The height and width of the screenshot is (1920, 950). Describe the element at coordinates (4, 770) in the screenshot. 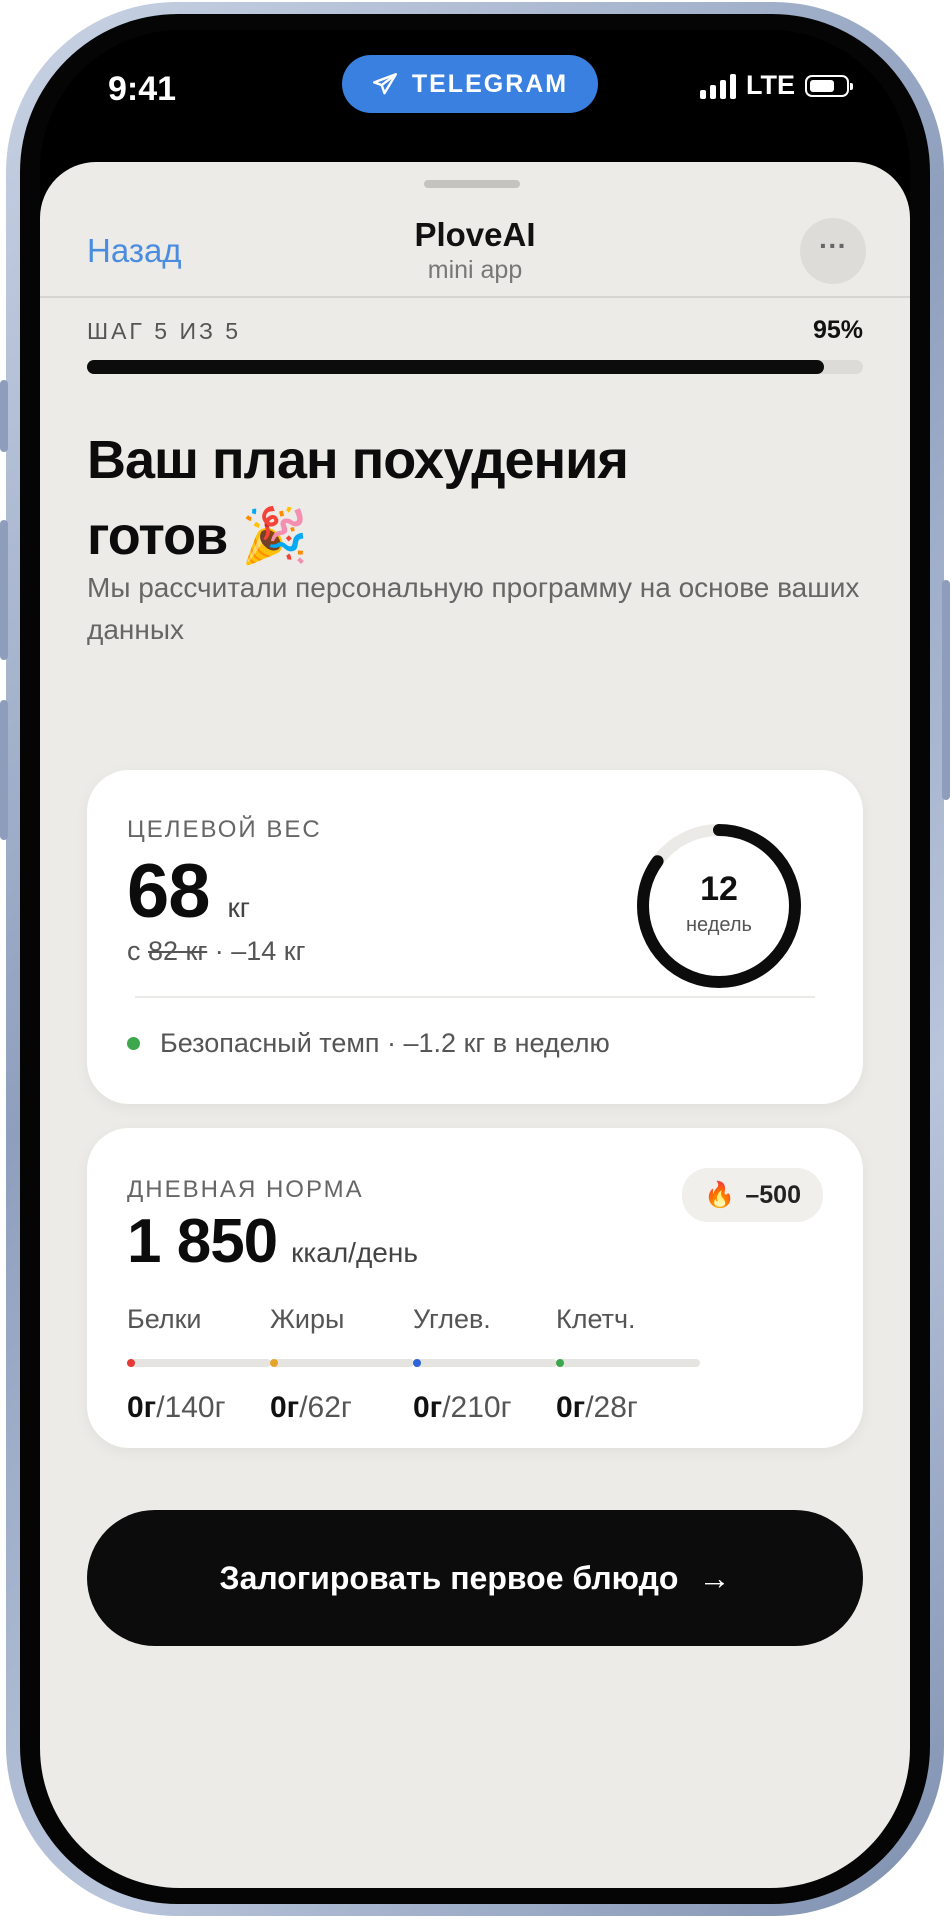

I see `side-button-volume-down` at that location.